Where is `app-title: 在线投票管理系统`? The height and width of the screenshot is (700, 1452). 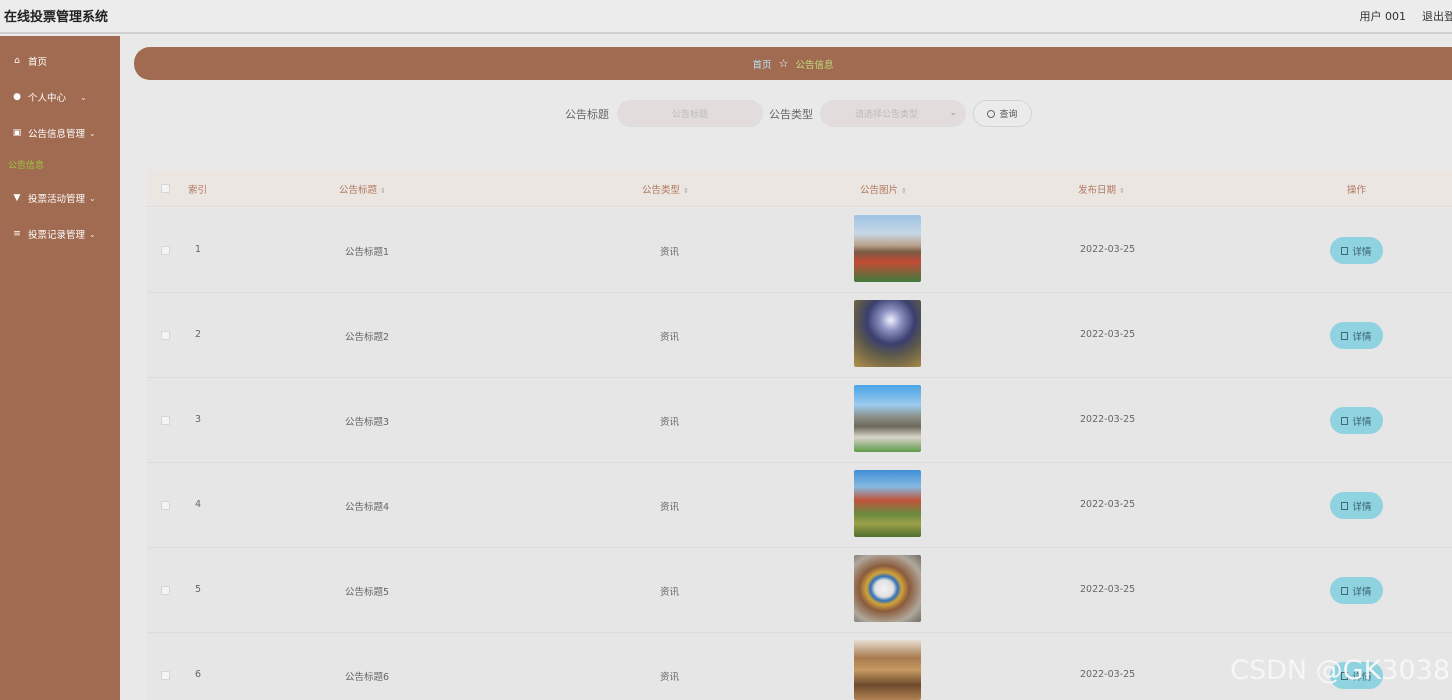 app-title: 在线投票管理系统 is located at coordinates (56, 17).